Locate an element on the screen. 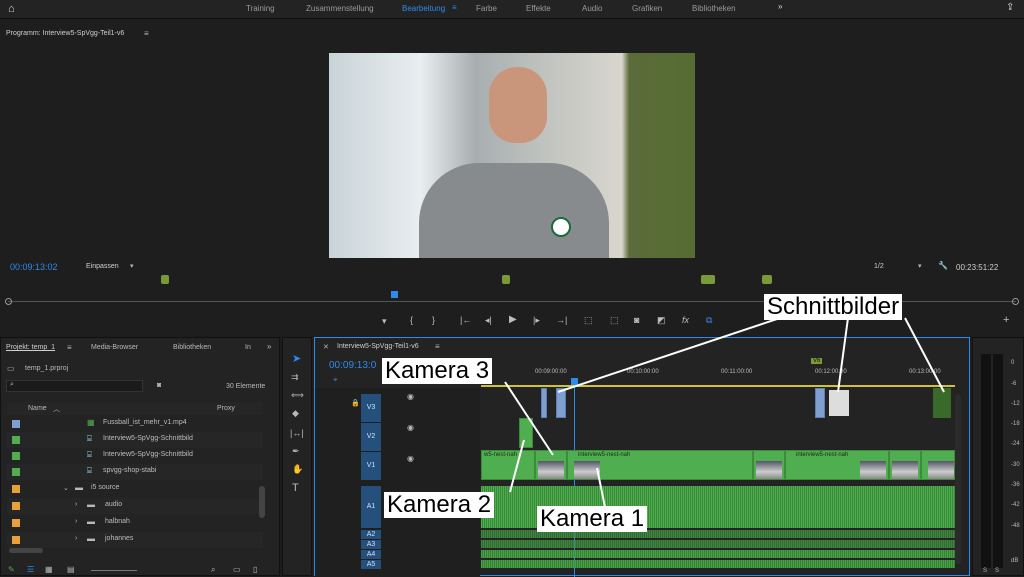 The height and width of the screenshot is (577, 1024). play-icon: ▶ is located at coordinates (513, 319).